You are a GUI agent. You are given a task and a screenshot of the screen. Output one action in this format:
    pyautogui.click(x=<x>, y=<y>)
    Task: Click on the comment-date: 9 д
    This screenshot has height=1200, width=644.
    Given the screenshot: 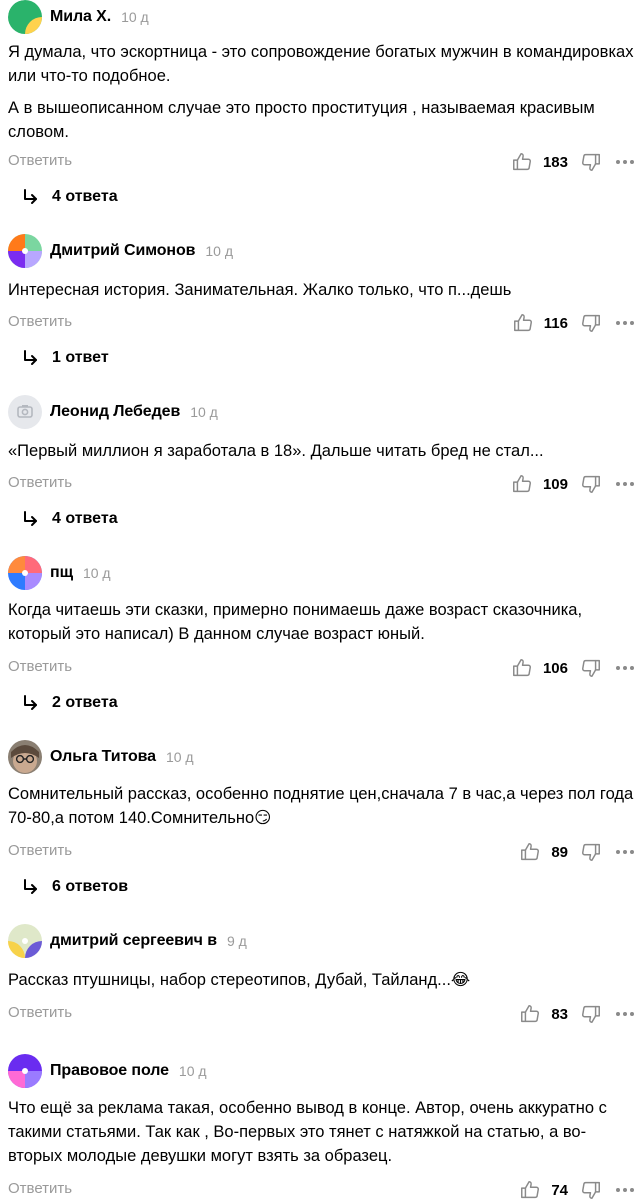 What is the action you would take?
    pyautogui.click(x=236, y=941)
    